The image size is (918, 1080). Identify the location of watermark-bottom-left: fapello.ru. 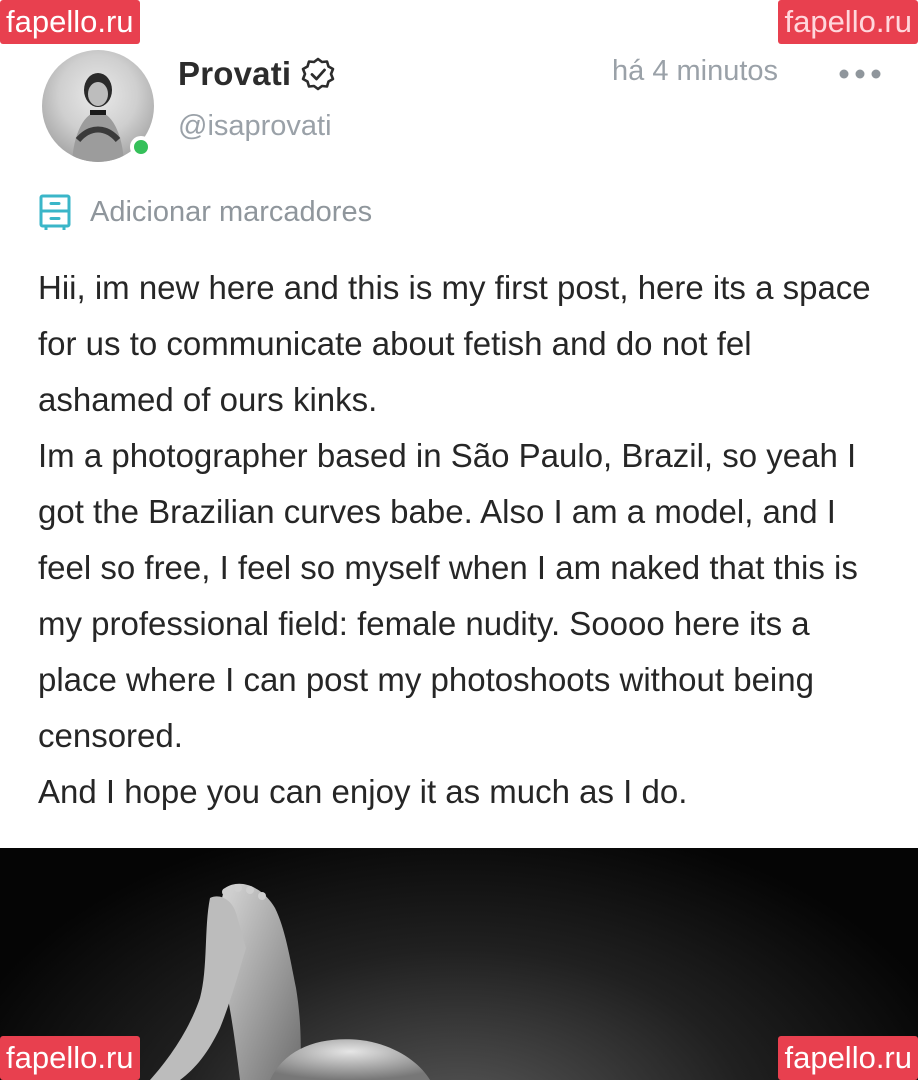
(70, 1058).